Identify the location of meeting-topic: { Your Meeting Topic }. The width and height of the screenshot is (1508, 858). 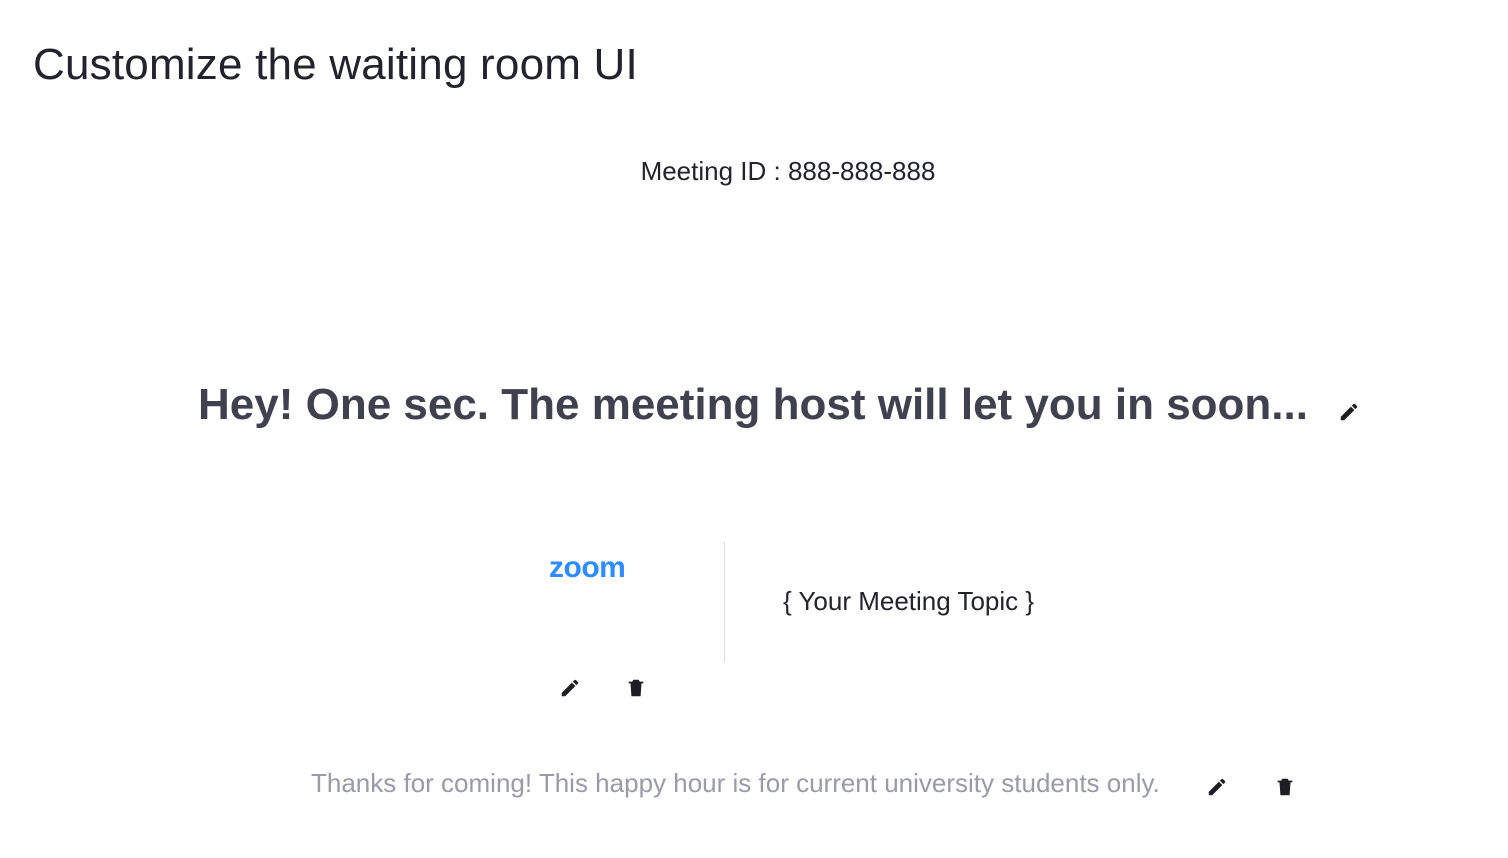
(909, 601).